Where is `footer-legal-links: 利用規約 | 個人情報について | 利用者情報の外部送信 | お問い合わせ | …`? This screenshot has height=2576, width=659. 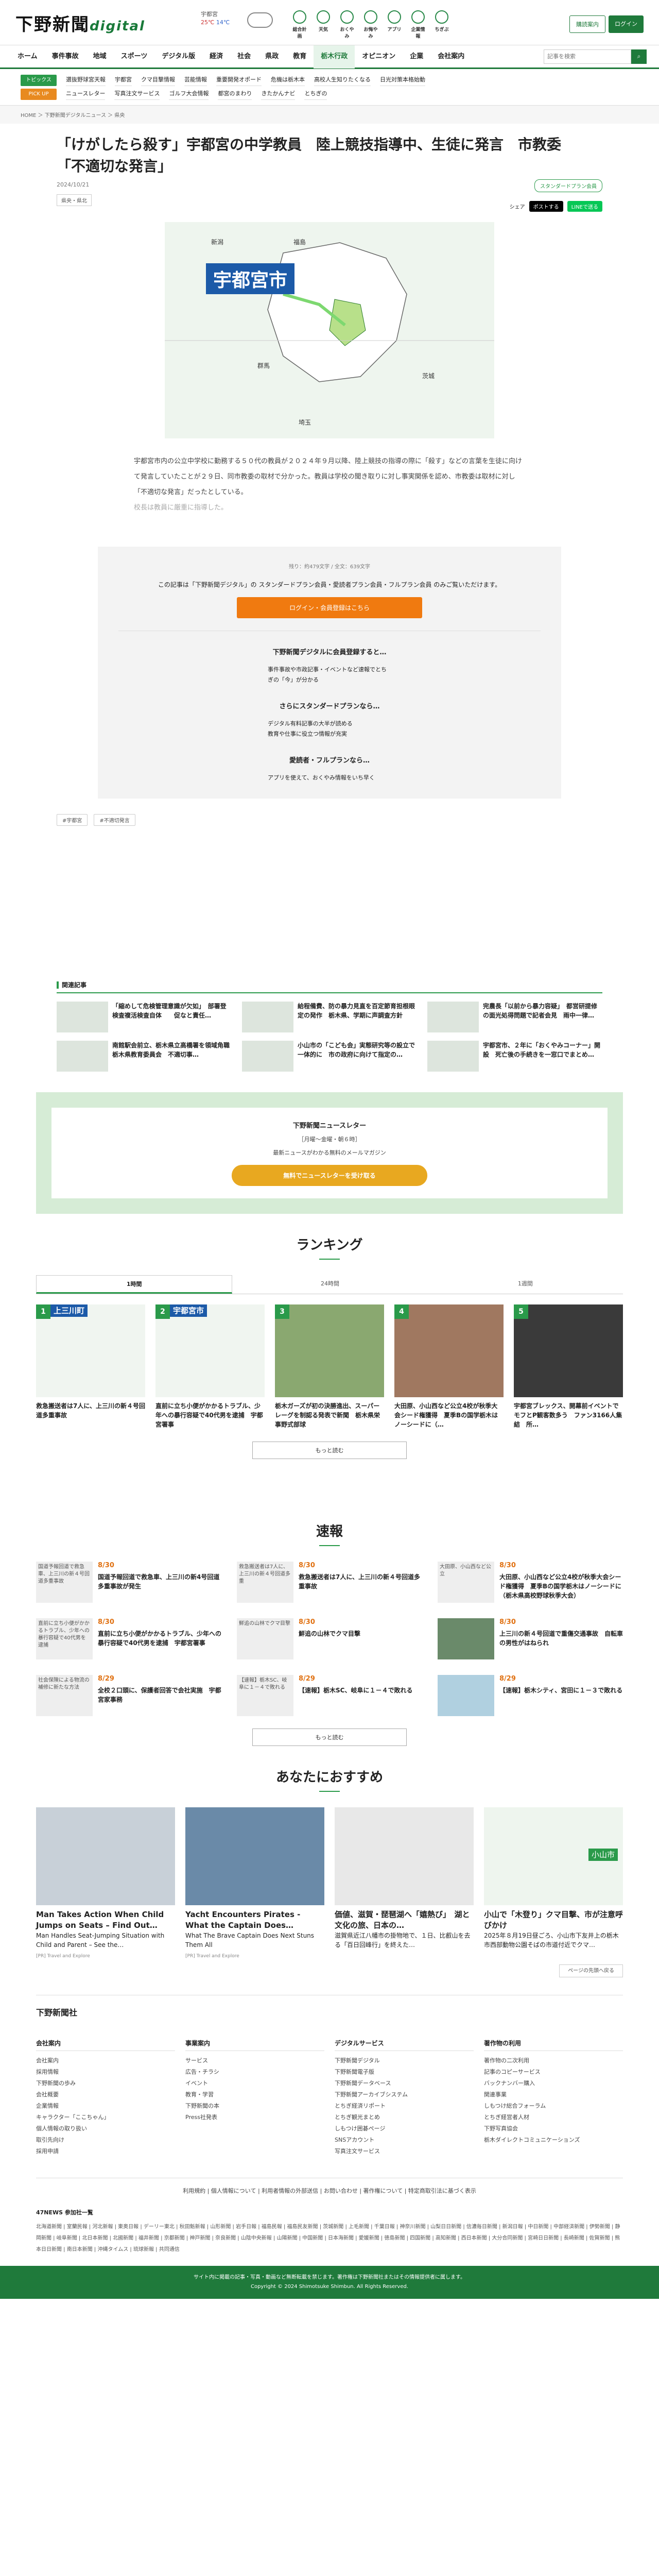
footer-legal-links: 利用規約 | 個人情報について | 利用者情報の外部送信 | お問い合わせ | … is located at coordinates (329, 2190).